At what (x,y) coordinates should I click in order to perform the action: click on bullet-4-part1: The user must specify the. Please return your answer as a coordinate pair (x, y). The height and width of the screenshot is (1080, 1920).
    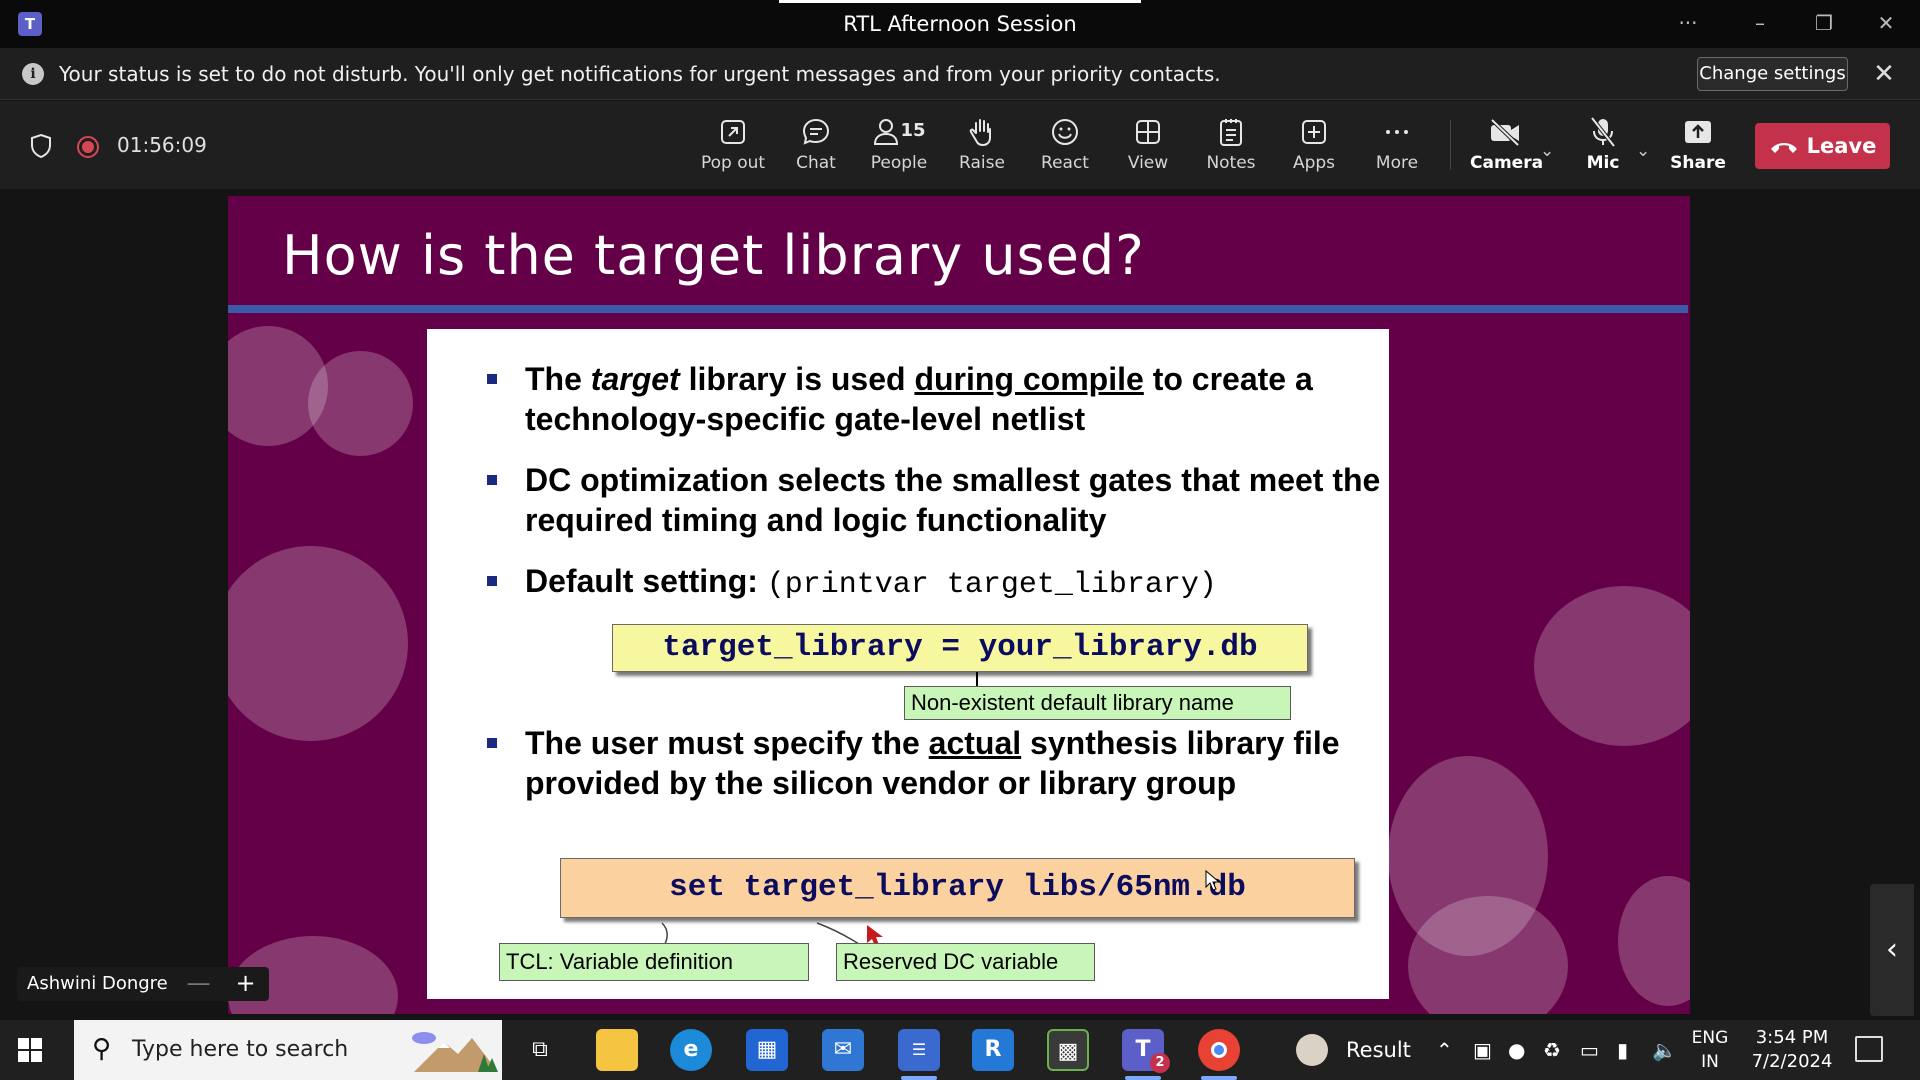
    Looking at the image, I should click on (727, 743).